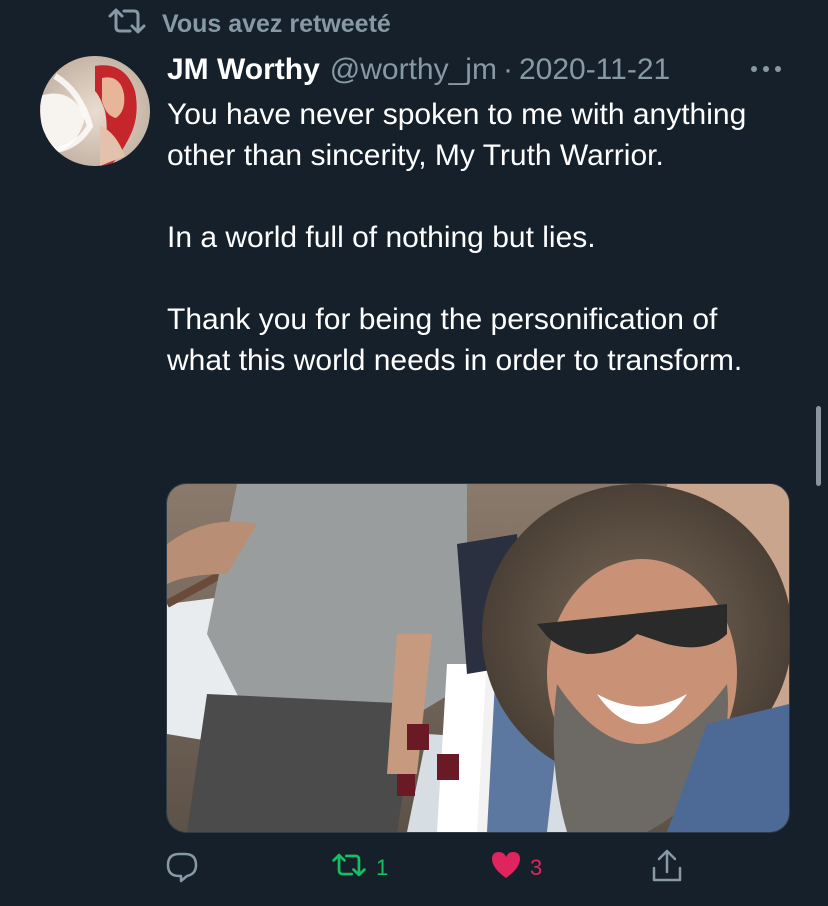 The image size is (828, 906). I want to click on like-button: 3, so click(516, 868).